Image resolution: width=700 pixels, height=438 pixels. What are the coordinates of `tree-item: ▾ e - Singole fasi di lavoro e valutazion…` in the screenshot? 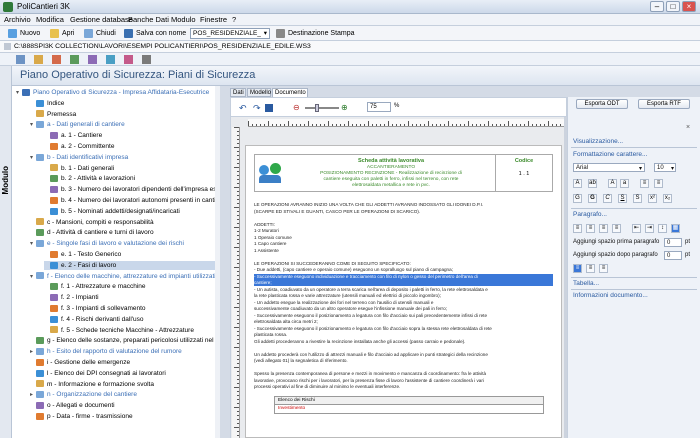 It's located at (122, 243).